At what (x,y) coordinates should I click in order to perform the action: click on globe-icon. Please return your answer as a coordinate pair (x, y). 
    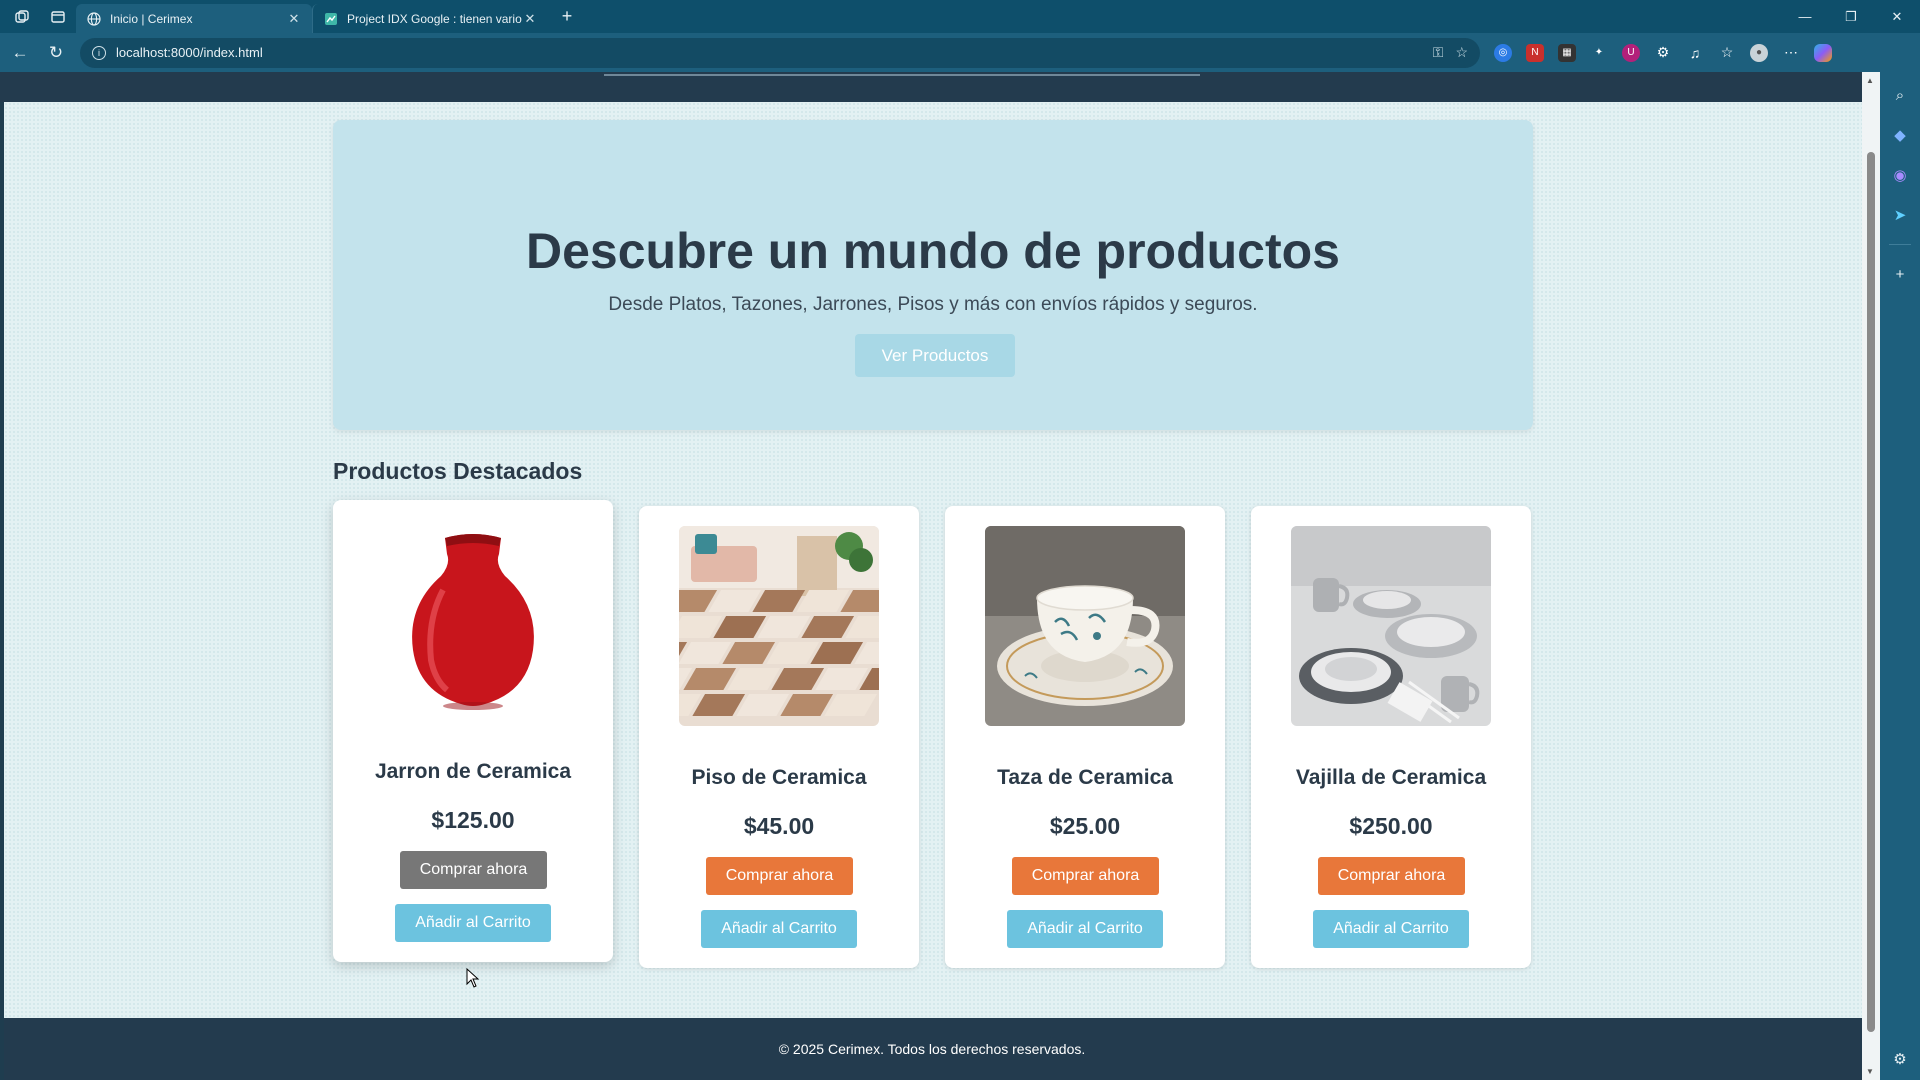
    Looking at the image, I should click on (94, 19).